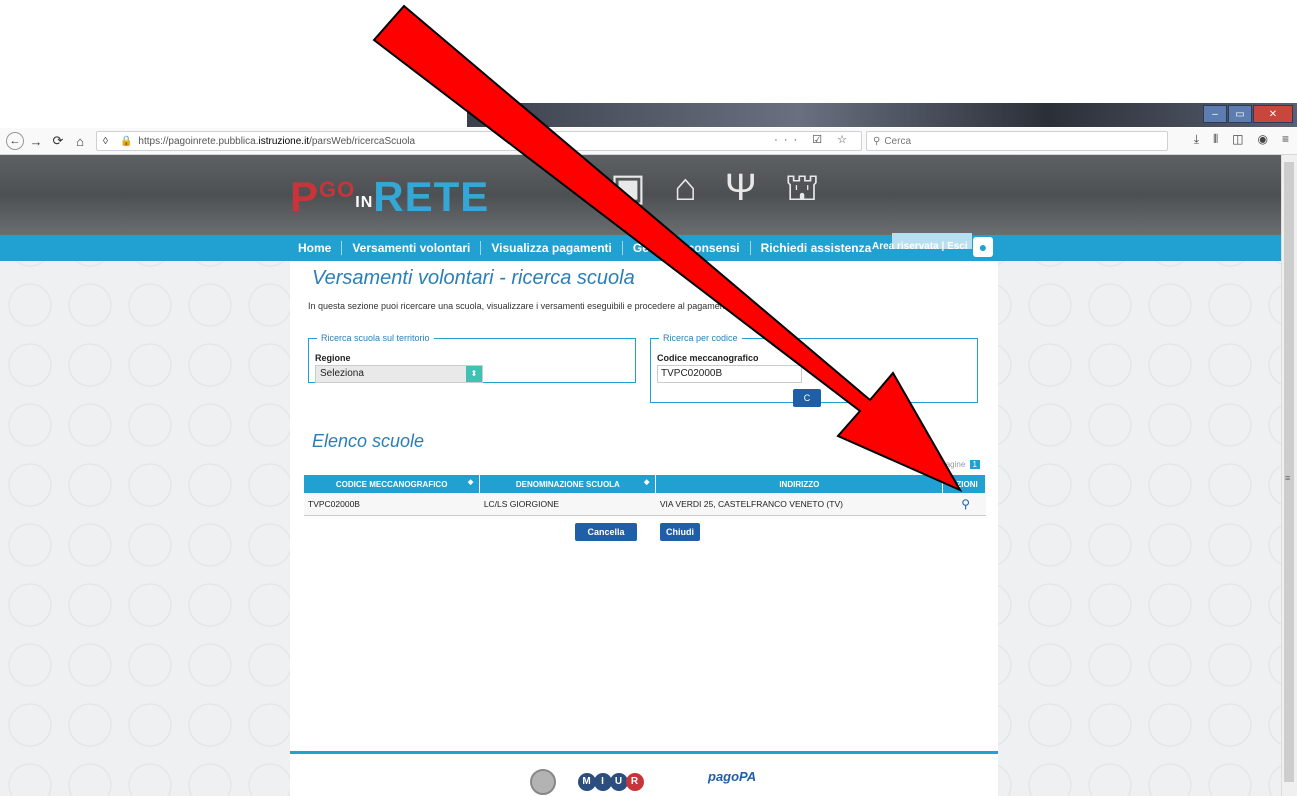 Image resolution: width=1297 pixels, height=796 pixels. I want to click on search-input: ⚲ Cerca, so click(1017, 141).